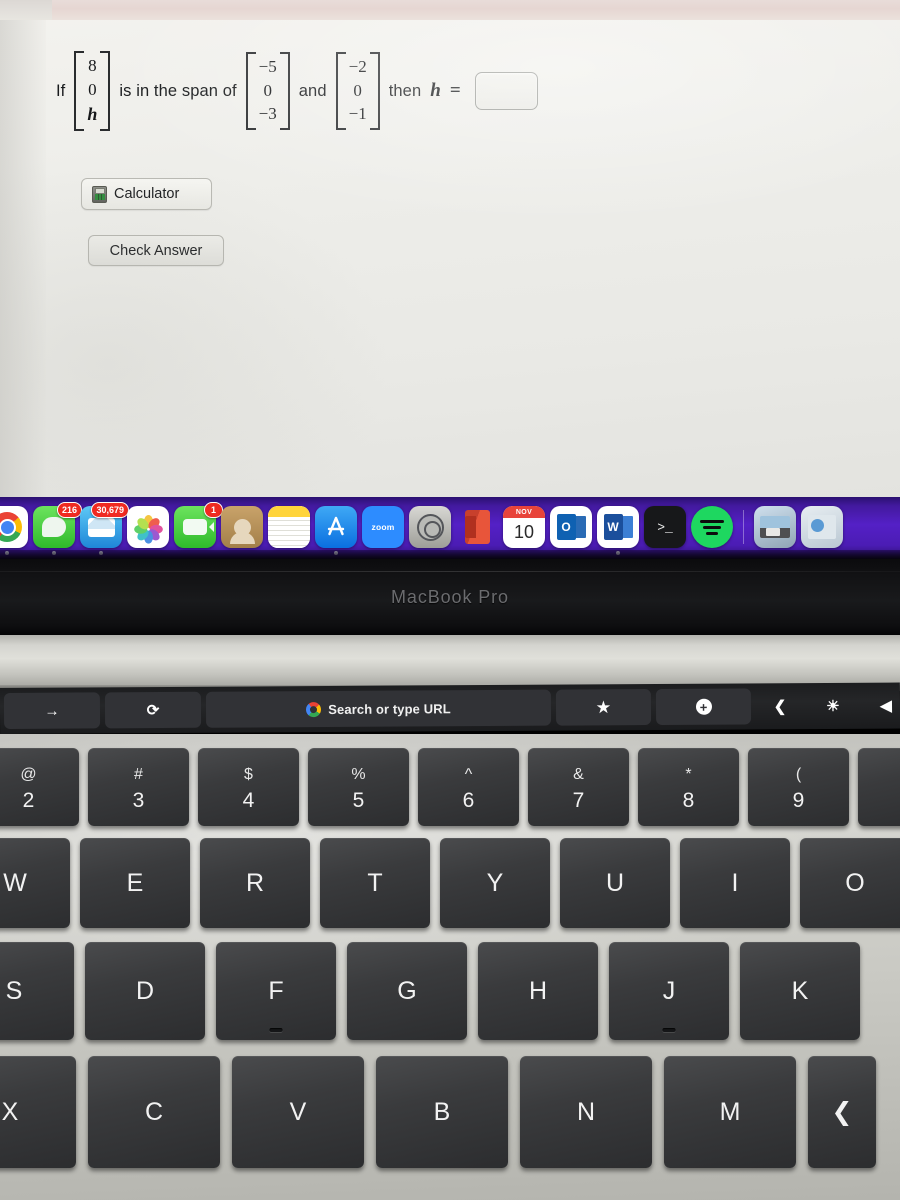  I want to click on outlook-icon, so click(571, 527).